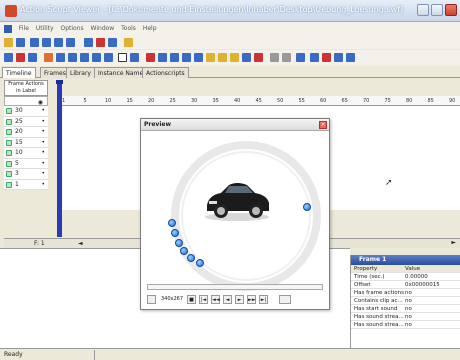 The image size is (460, 360). I want to click on close-button, so click(451, 10).